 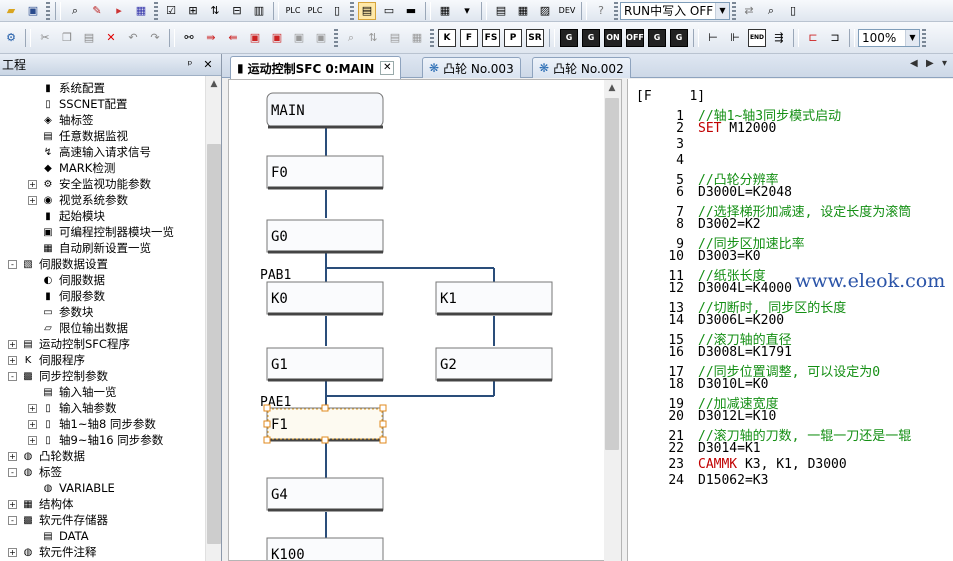 I want to click on help-icon: ?, so click(x=601, y=11).